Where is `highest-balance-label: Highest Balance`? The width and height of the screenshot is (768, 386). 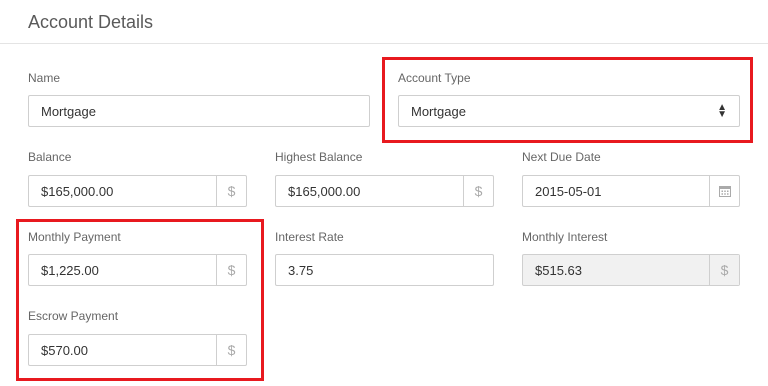
highest-balance-label: Highest Balance is located at coordinates (319, 157).